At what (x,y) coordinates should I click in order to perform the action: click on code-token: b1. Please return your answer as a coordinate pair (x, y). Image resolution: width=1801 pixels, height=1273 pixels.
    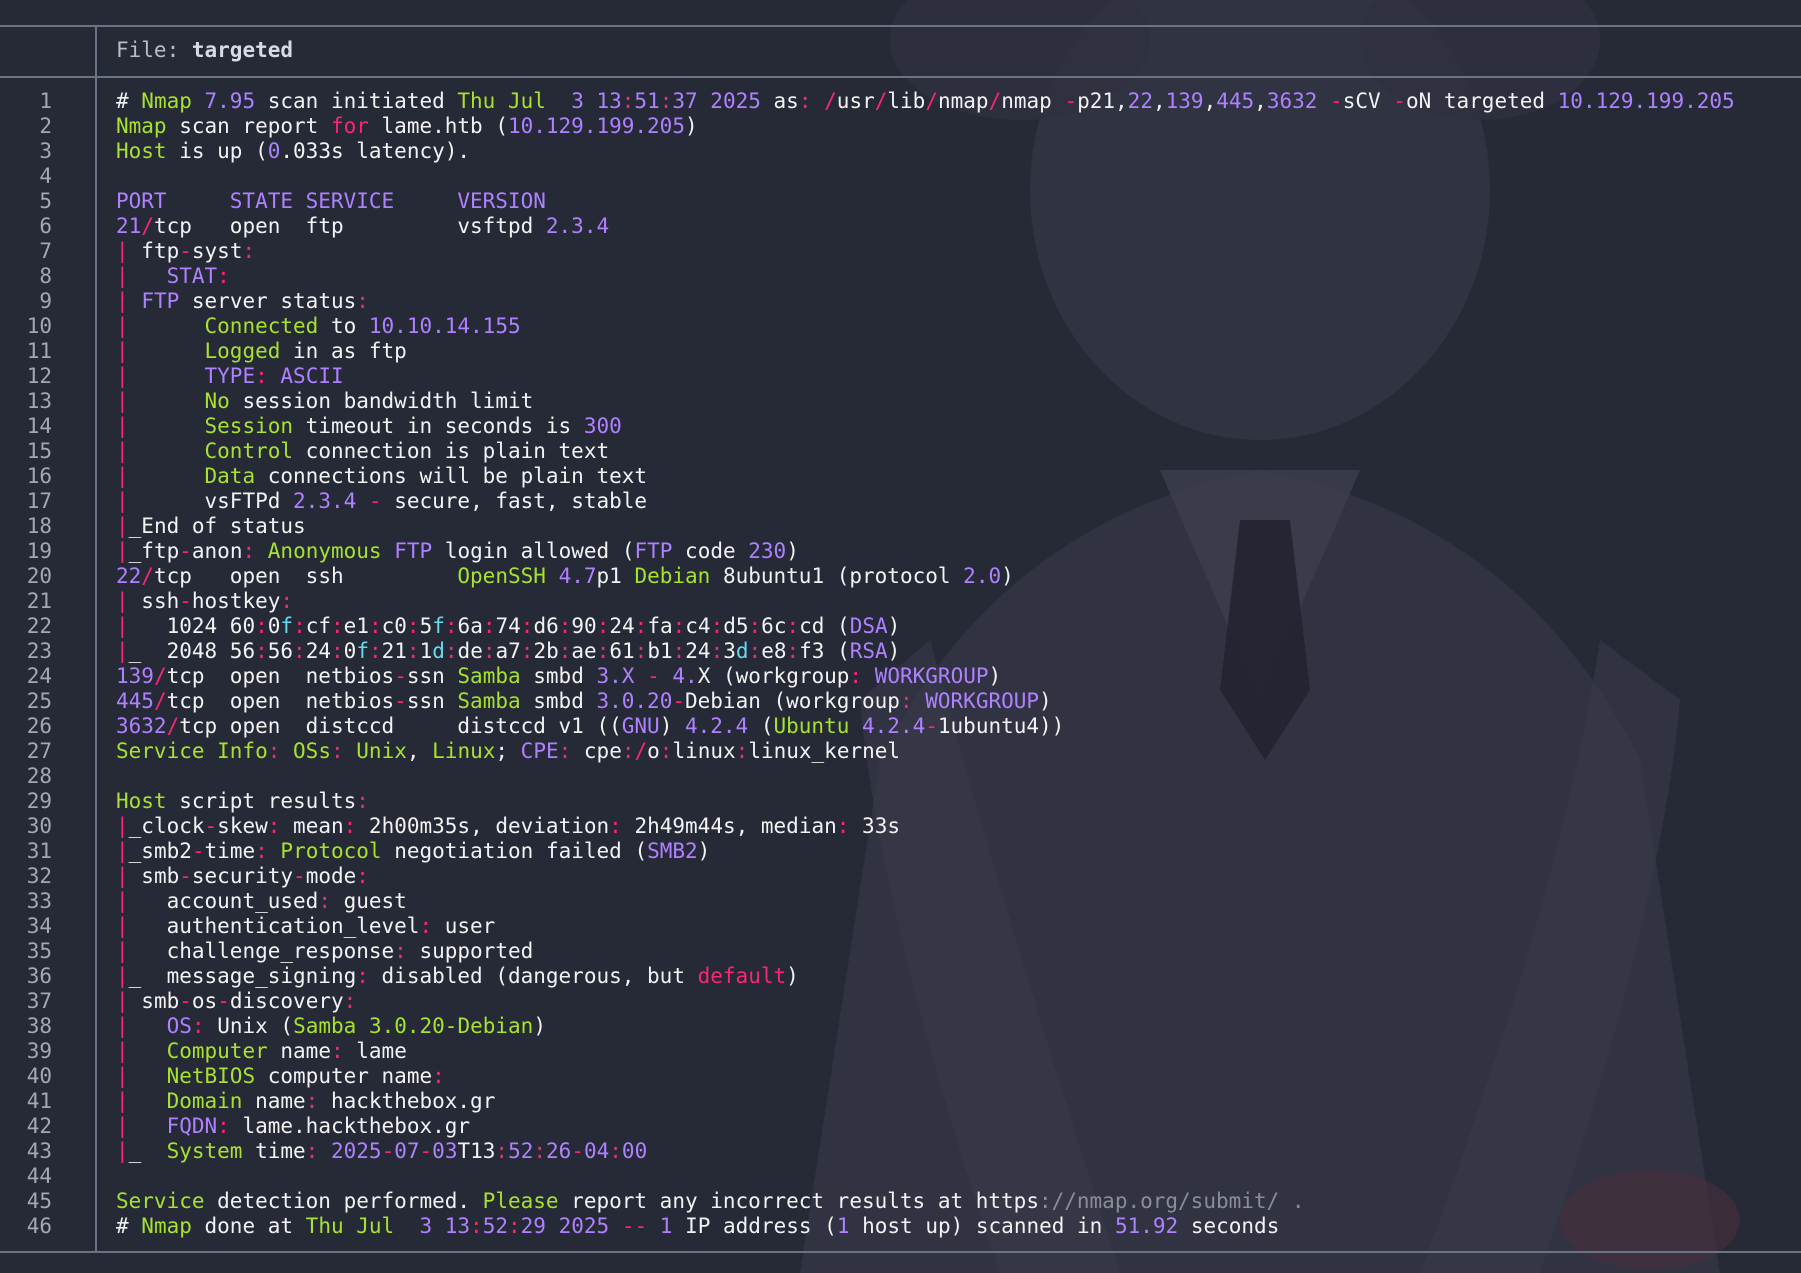
    Looking at the image, I should click on (660, 651).